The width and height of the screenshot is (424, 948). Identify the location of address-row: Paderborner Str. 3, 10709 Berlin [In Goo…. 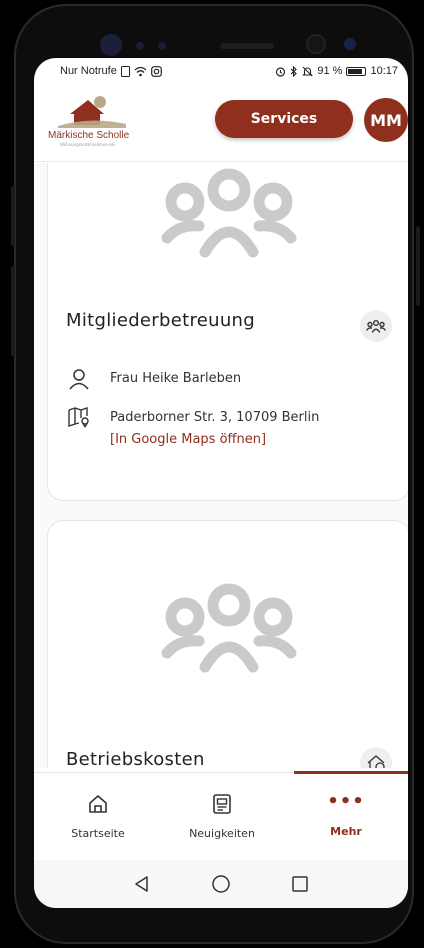
(192, 428).